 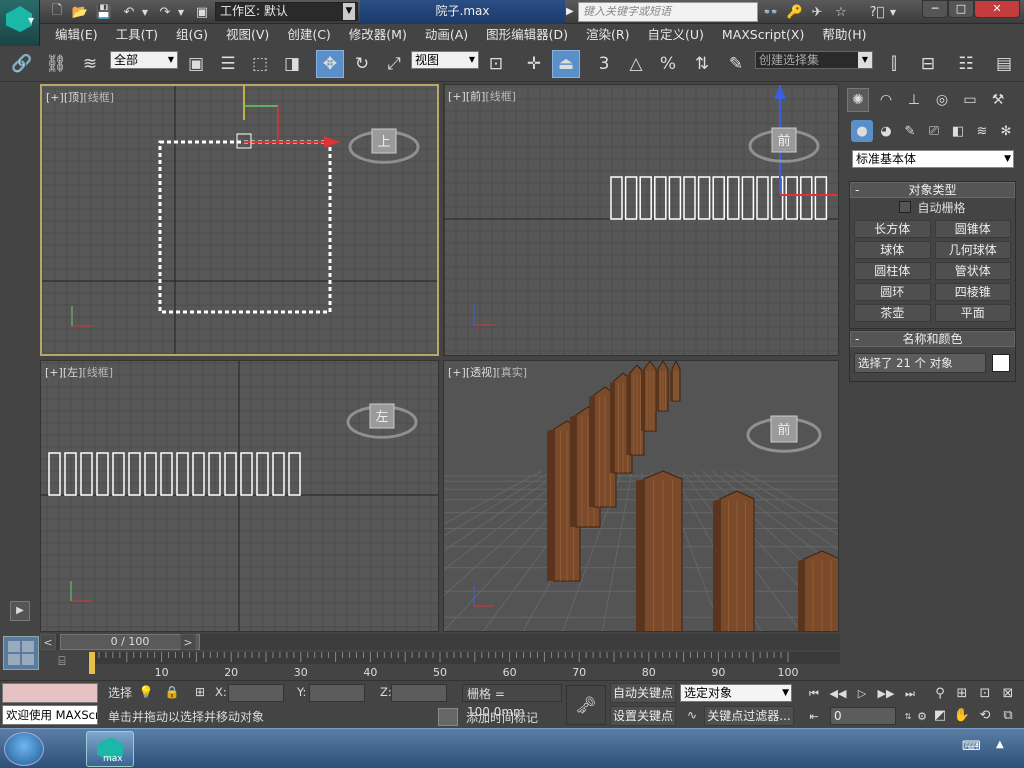 I want to click on name-color-header: - 名称和颜色, so click(x=932, y=339).